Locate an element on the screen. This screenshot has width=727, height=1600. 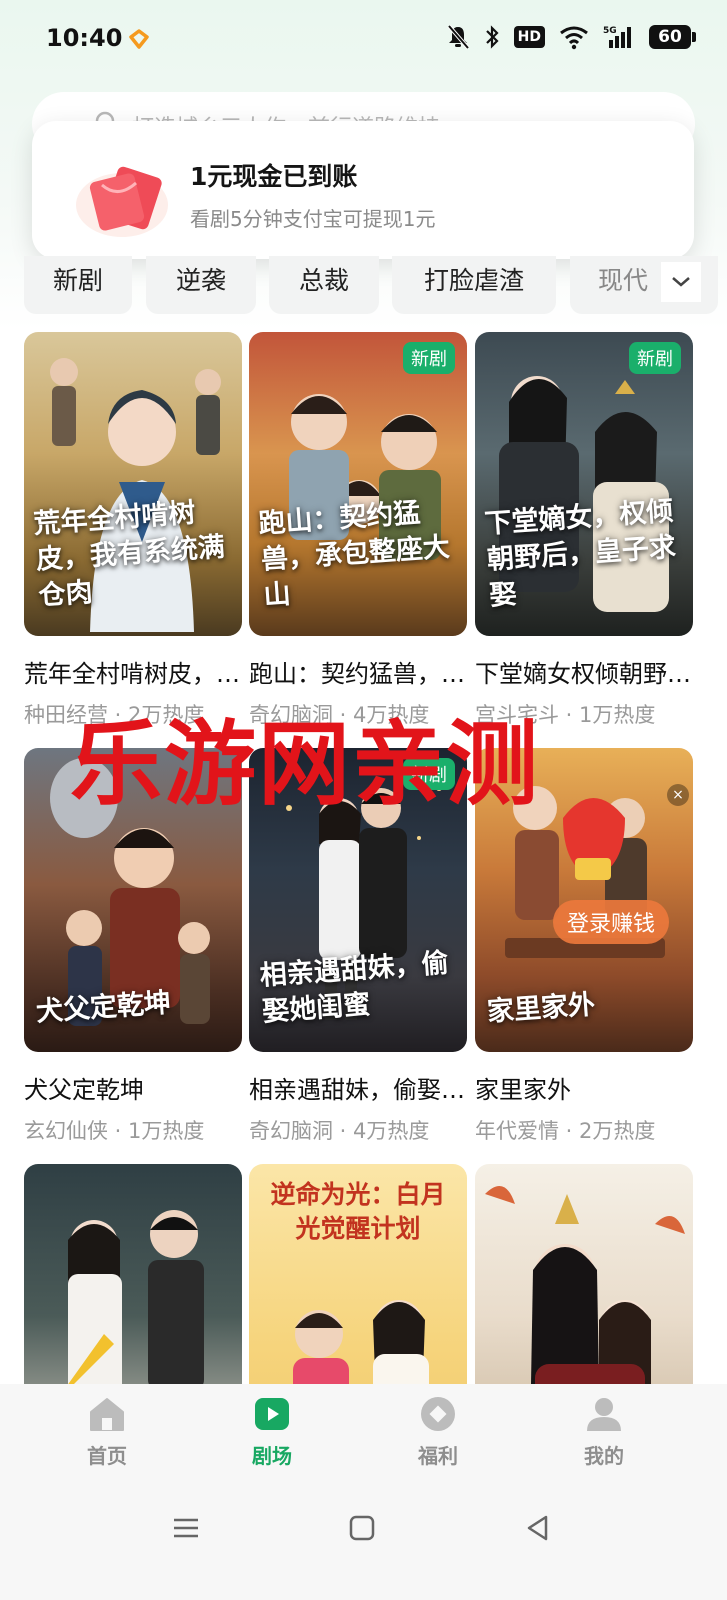
red-envelope-icon is located at coordinates (122, 201).